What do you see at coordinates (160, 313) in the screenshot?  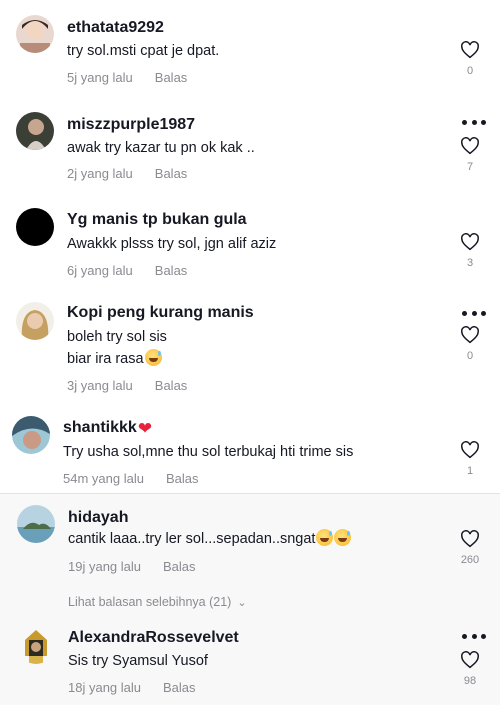 I see `username: Kopi peng kurang manis` at bounding box center [160, 313].